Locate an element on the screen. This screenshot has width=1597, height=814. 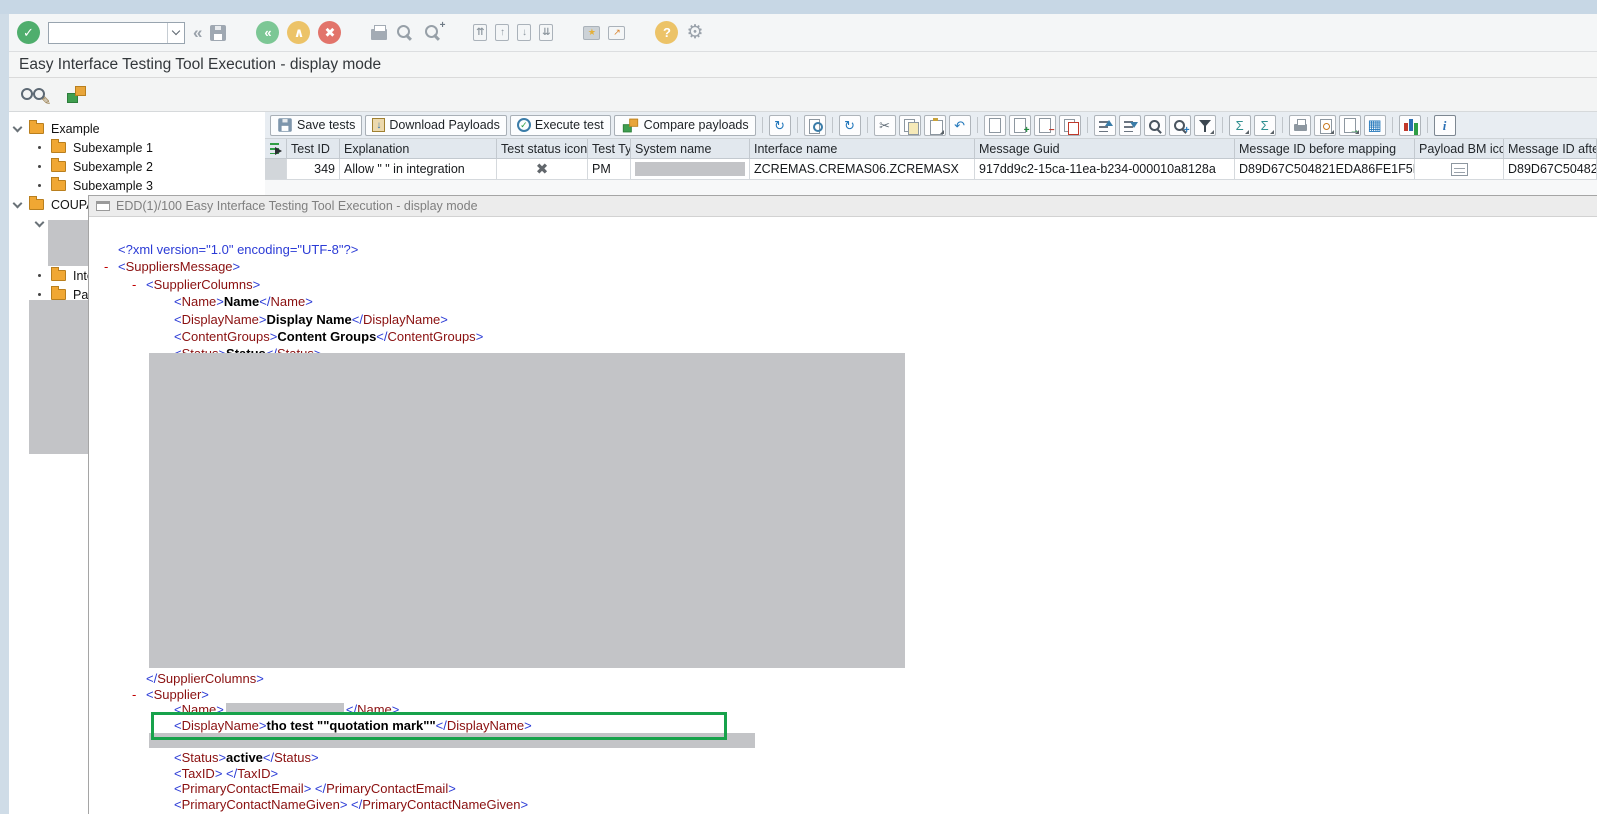
tree-item-subexample-1: Subexample 1 is located at coordinates (137, 147).